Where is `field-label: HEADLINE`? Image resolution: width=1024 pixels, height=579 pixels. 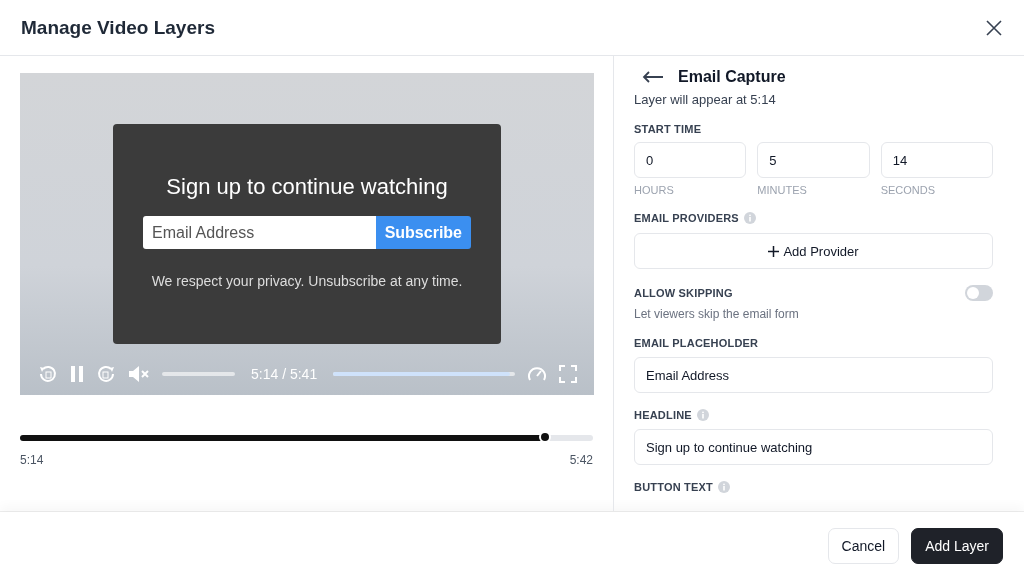
field-label: HEADLINE is located at coordinates (663, 415).